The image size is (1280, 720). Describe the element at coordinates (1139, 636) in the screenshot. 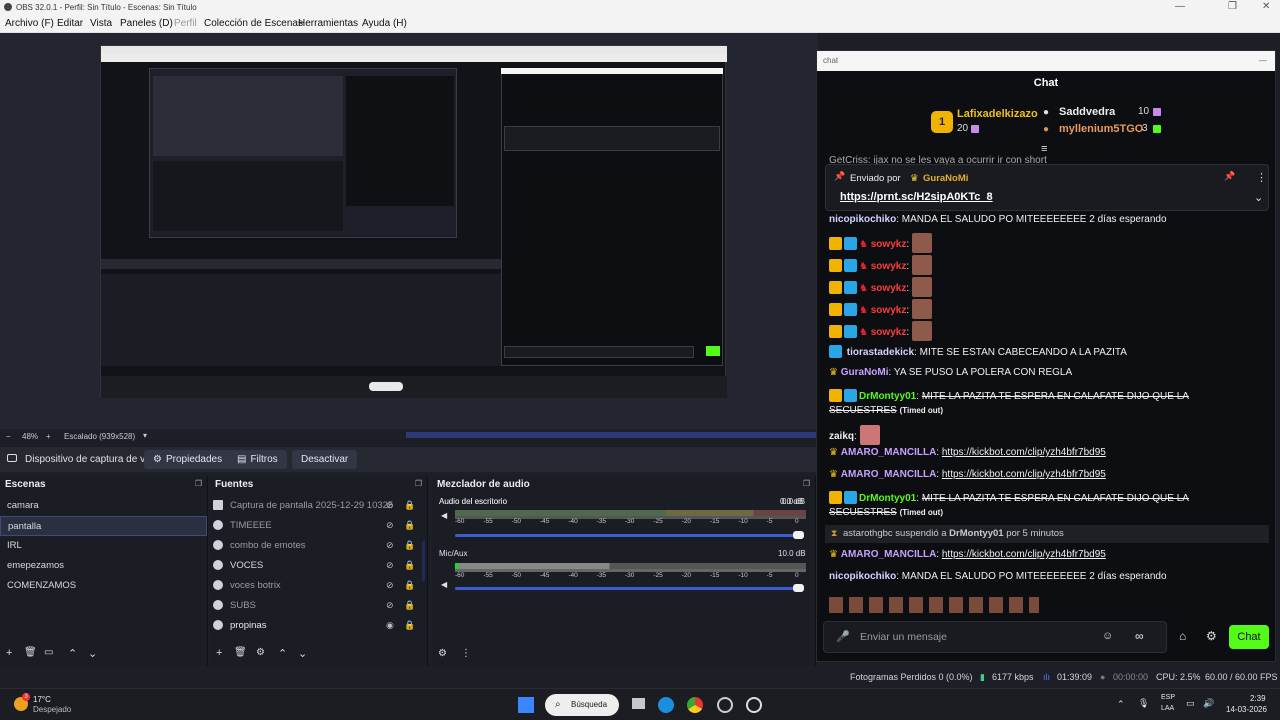

I see `link-icon: ∞` at that location.